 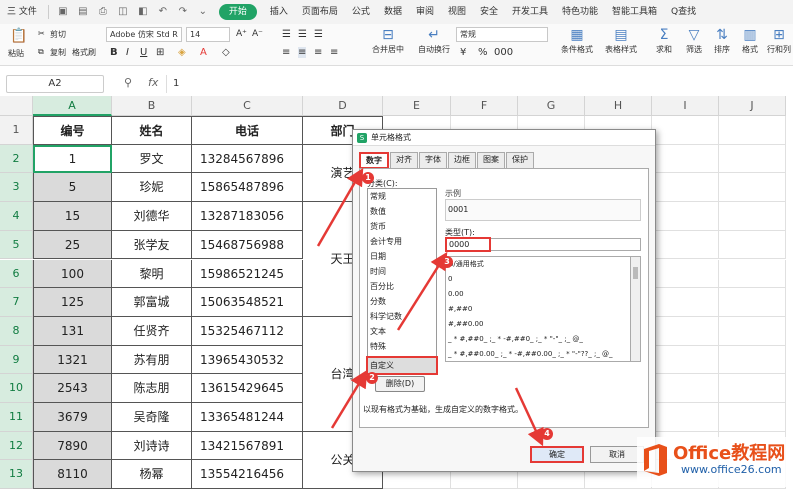 I want to click on phone-cell: 15325467112, so click(x=247, y=331).